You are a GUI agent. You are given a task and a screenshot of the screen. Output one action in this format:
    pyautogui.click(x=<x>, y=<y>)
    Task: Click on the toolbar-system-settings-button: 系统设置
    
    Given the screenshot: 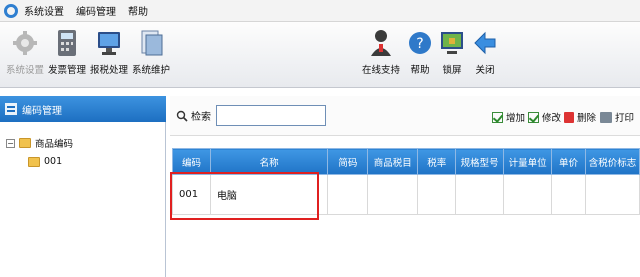 What is the action you would take?
    pyautogui.click(x=25, y=55)
    